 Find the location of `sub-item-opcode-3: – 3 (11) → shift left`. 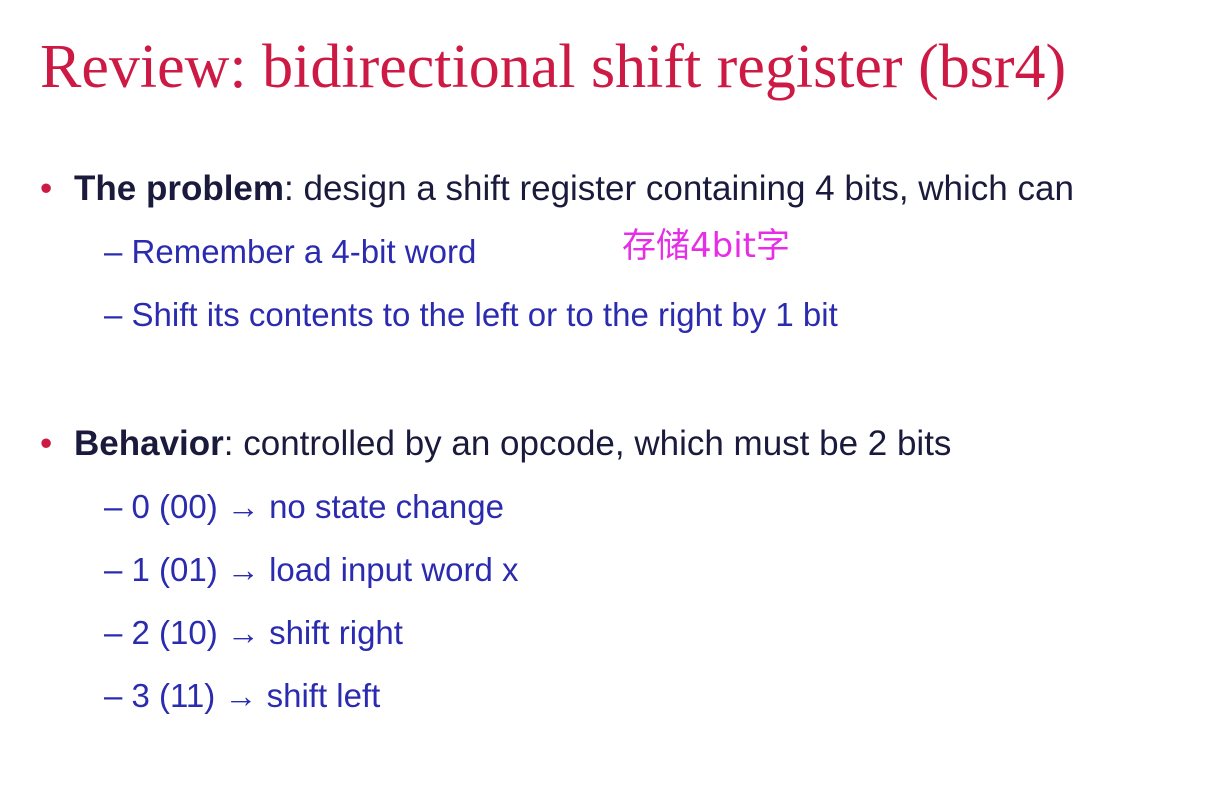

sub-item-opcode-3: – 3 (11) → shift left is located at coordinates (242, 695).